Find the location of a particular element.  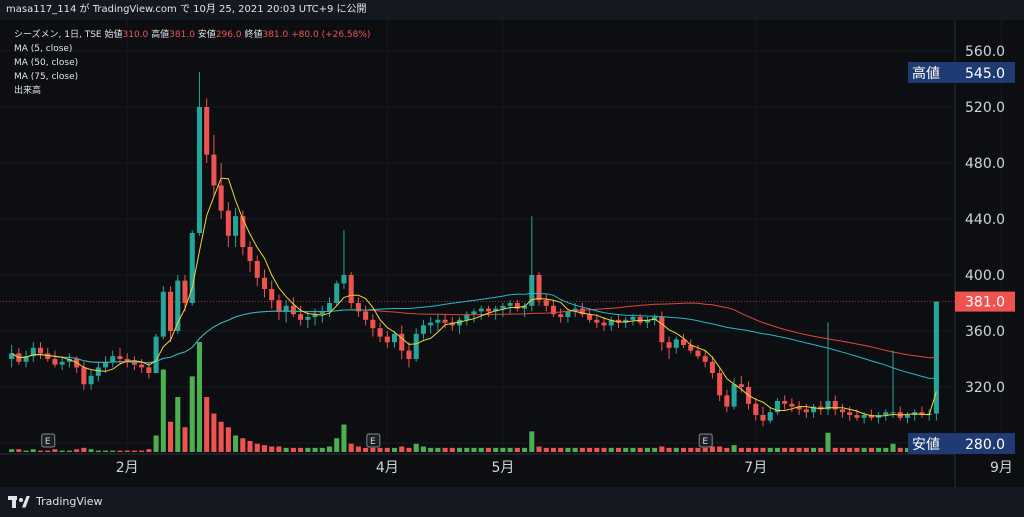

ma50-legend: MA (50, close) is located at coordinates (192, 63).